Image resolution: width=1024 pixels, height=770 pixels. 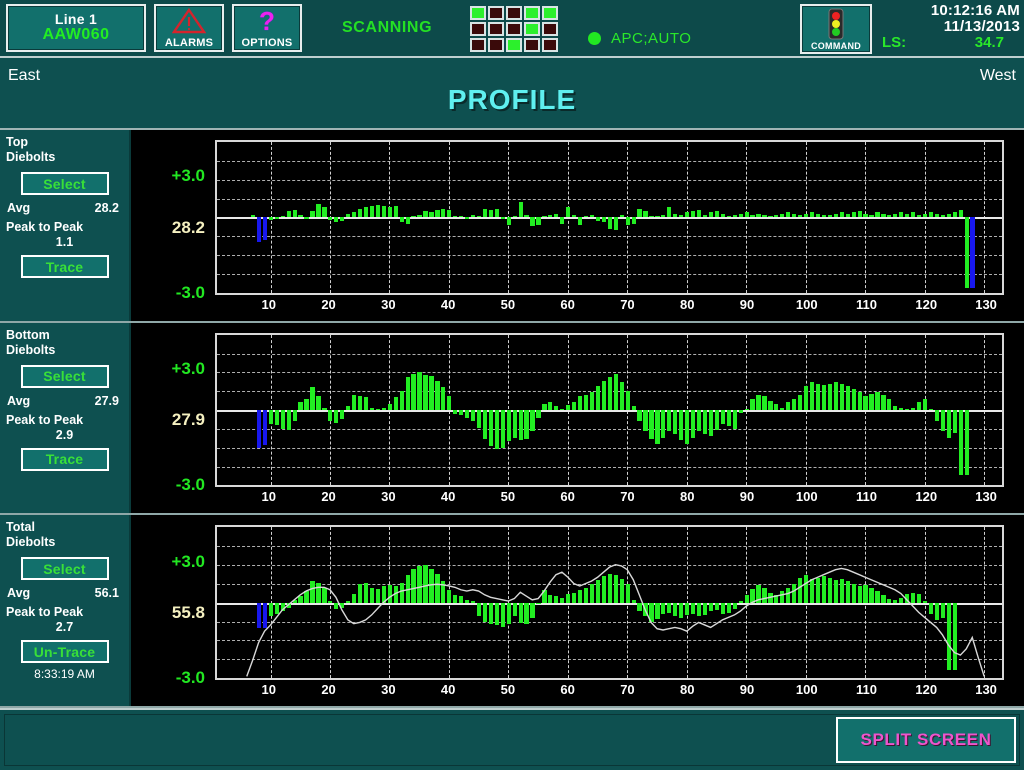 What do you see at coordinates (550, 45) in the screenshot?
I see `status-led-r3-c5` at bounding box center [550, 45].